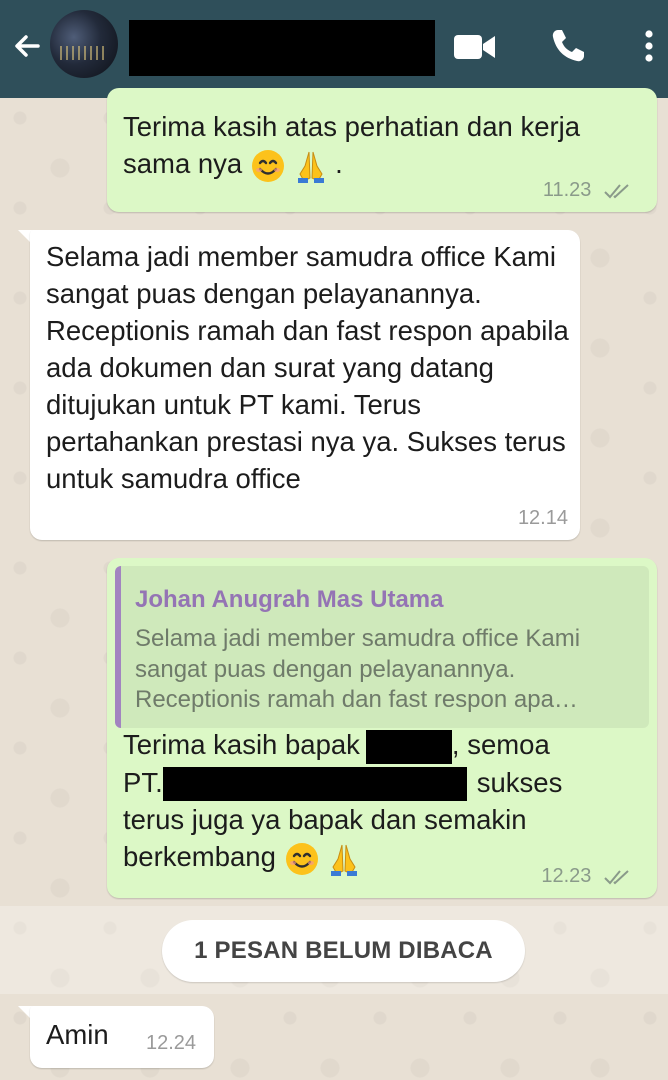 The image size is (668, 1080). Describe the element at coordinates (77, 1034) in the screenshot. I see `message-text: Amin` at that location.